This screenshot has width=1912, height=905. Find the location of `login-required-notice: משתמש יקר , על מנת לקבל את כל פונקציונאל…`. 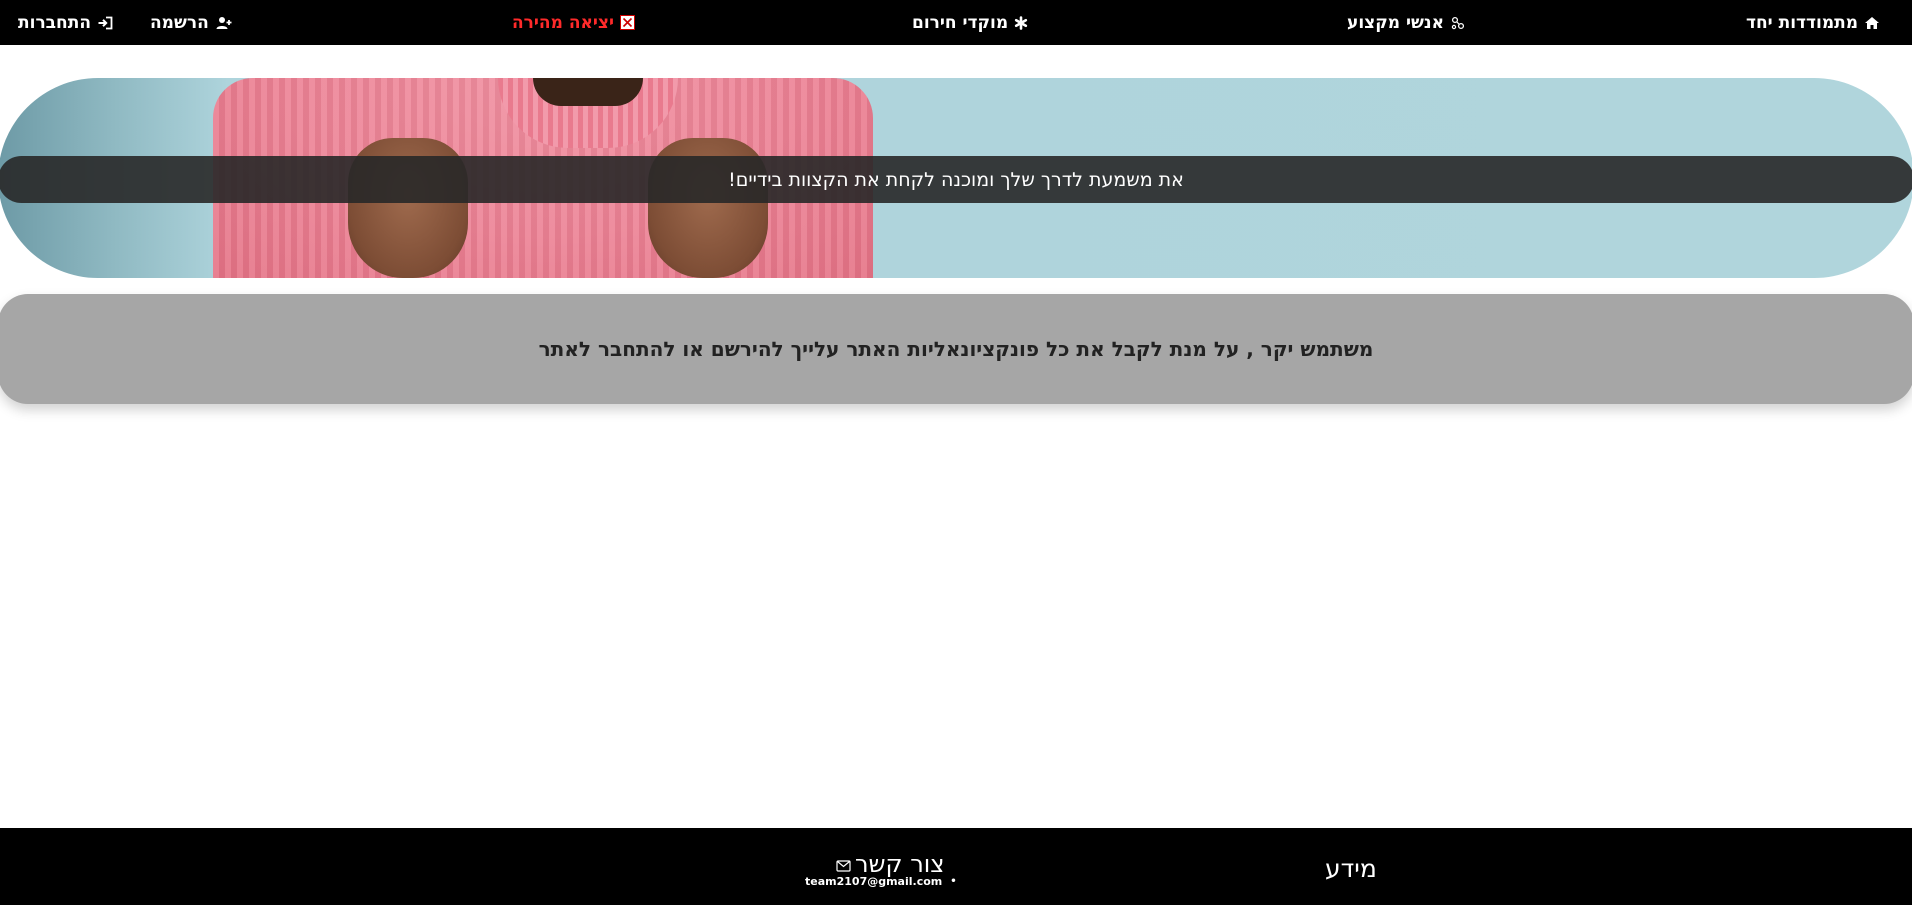

login-required-notice: משתמש יקר , על מנת לקבל את כל פונקציונאל… is located at coordinates (956, 349).